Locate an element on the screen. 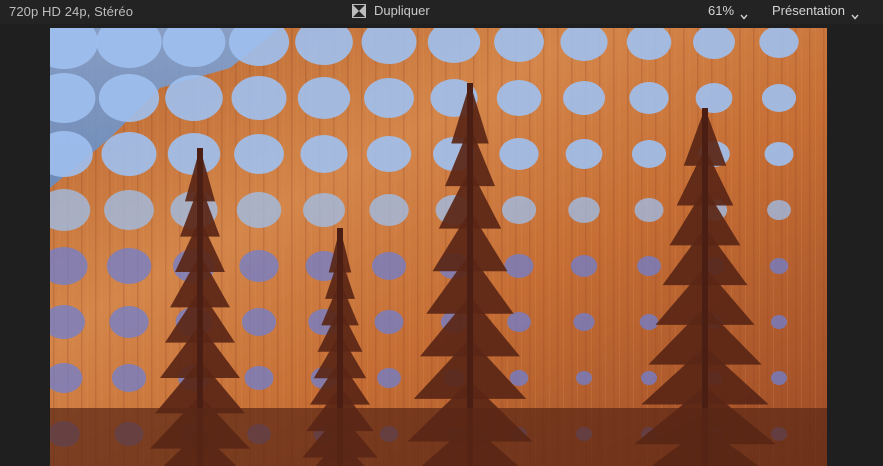 The image size is (883, 466). clip-title: Dupliquer is located at coordinates (402, 10).